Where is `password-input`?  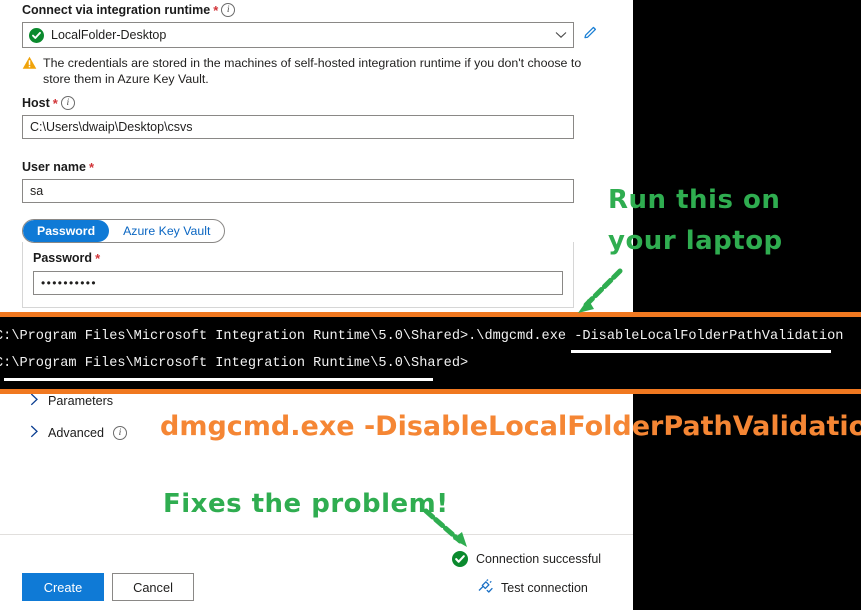 password-input is located at coordinates (298, 283).